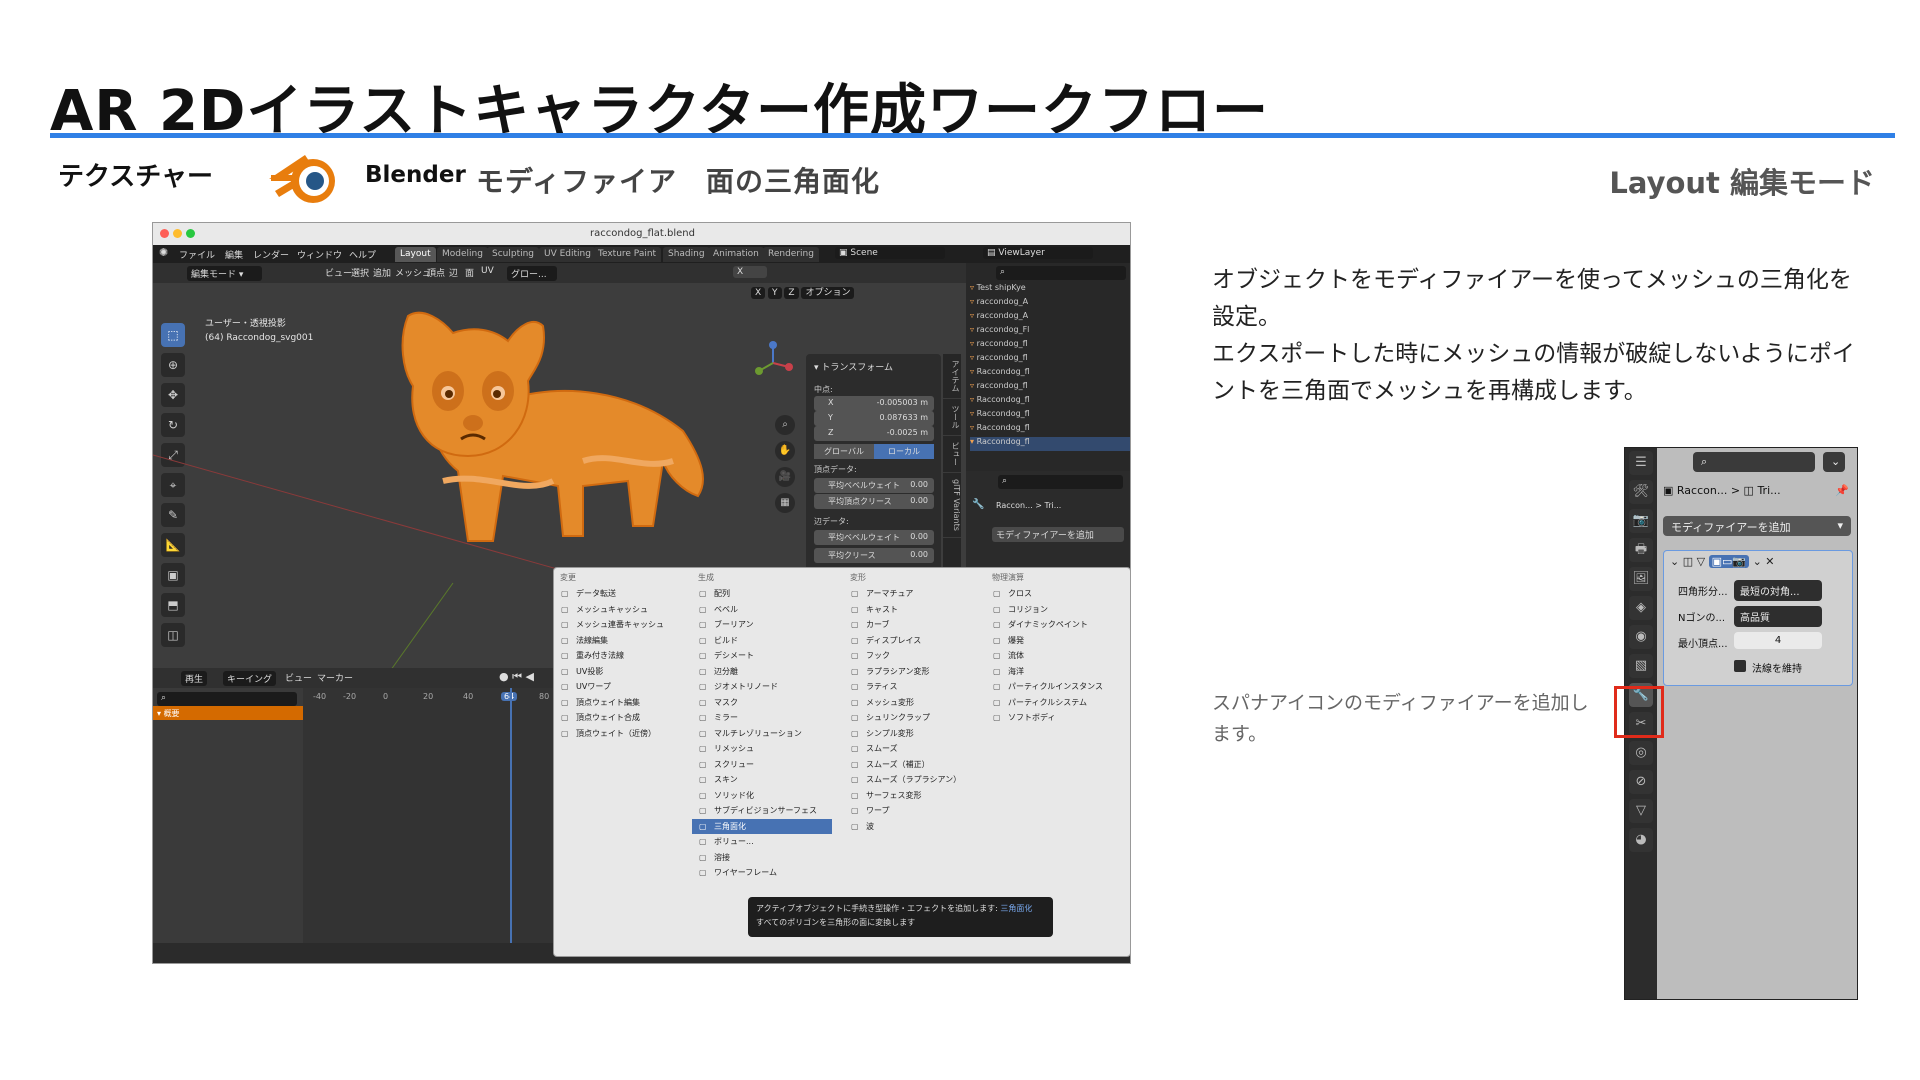 This screenshot has height=1080, width=1920. What do you see at coordinates (914, 718) in the screenshot?
I see `menu-item-shrinkwrap: シュリンクラップ` at bounding box center [914, 718].